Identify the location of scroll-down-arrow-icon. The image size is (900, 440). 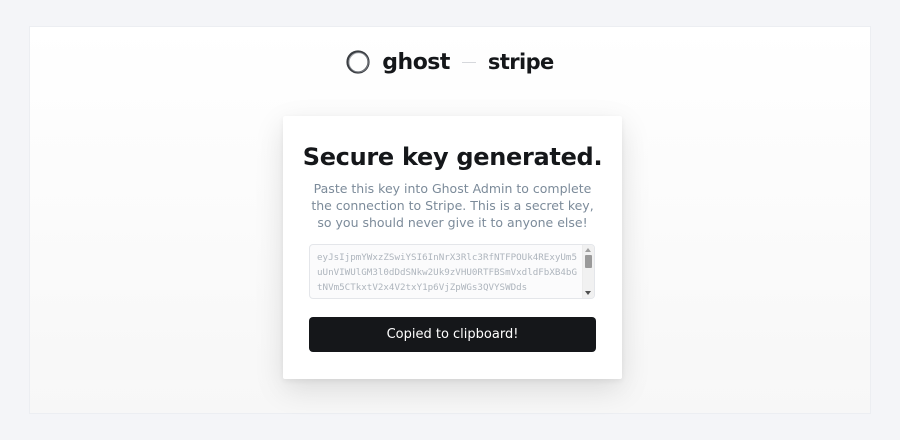
(588, 293).